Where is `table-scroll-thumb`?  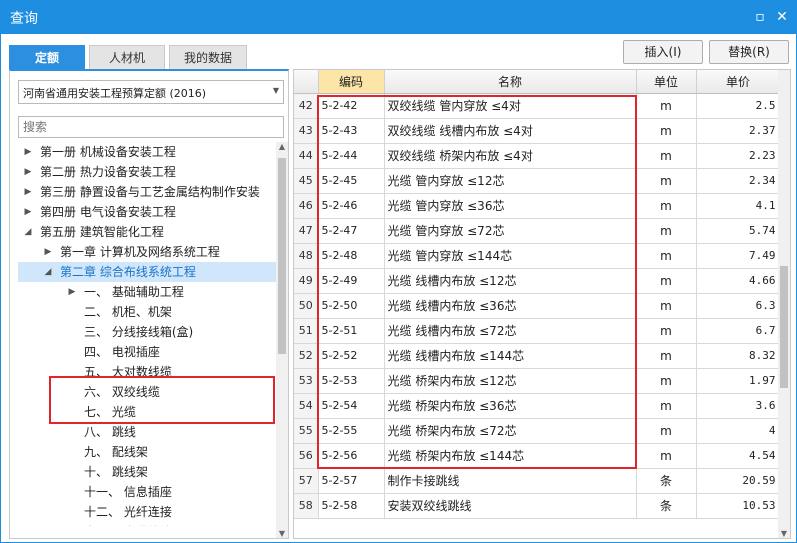
table-scroll-thumb is located at coordinates (784, 327).